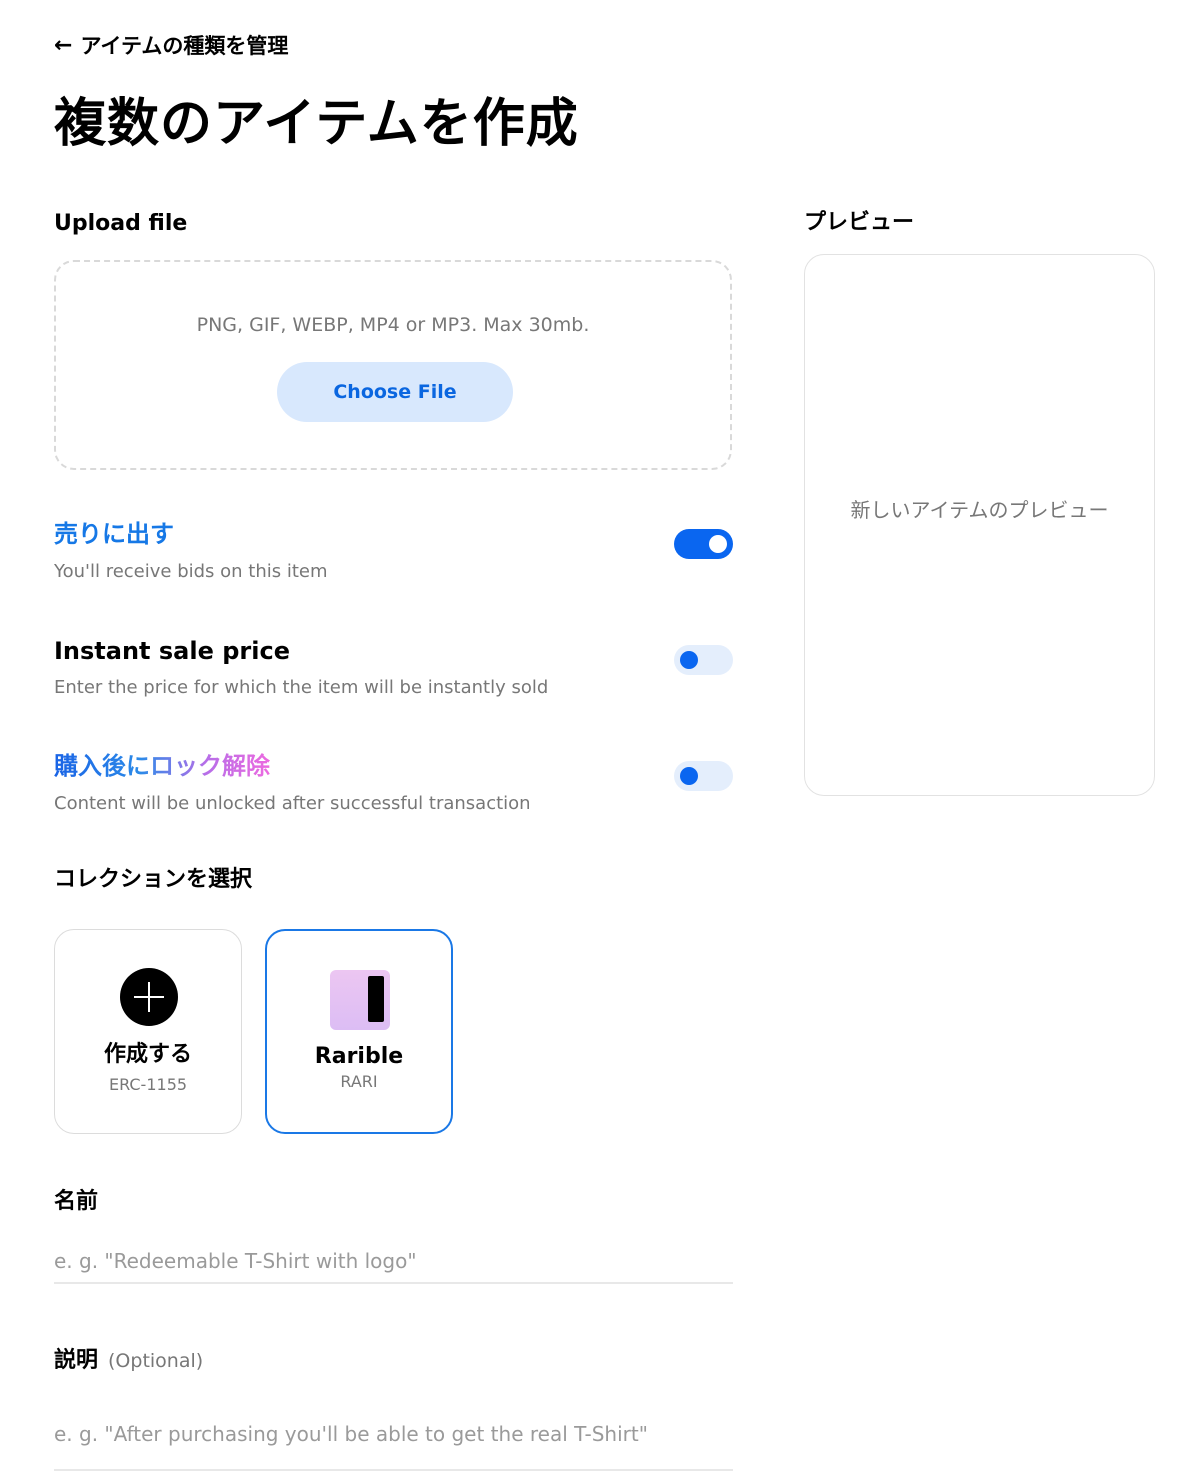  I want to click on plus-icon, so click(149, 997).